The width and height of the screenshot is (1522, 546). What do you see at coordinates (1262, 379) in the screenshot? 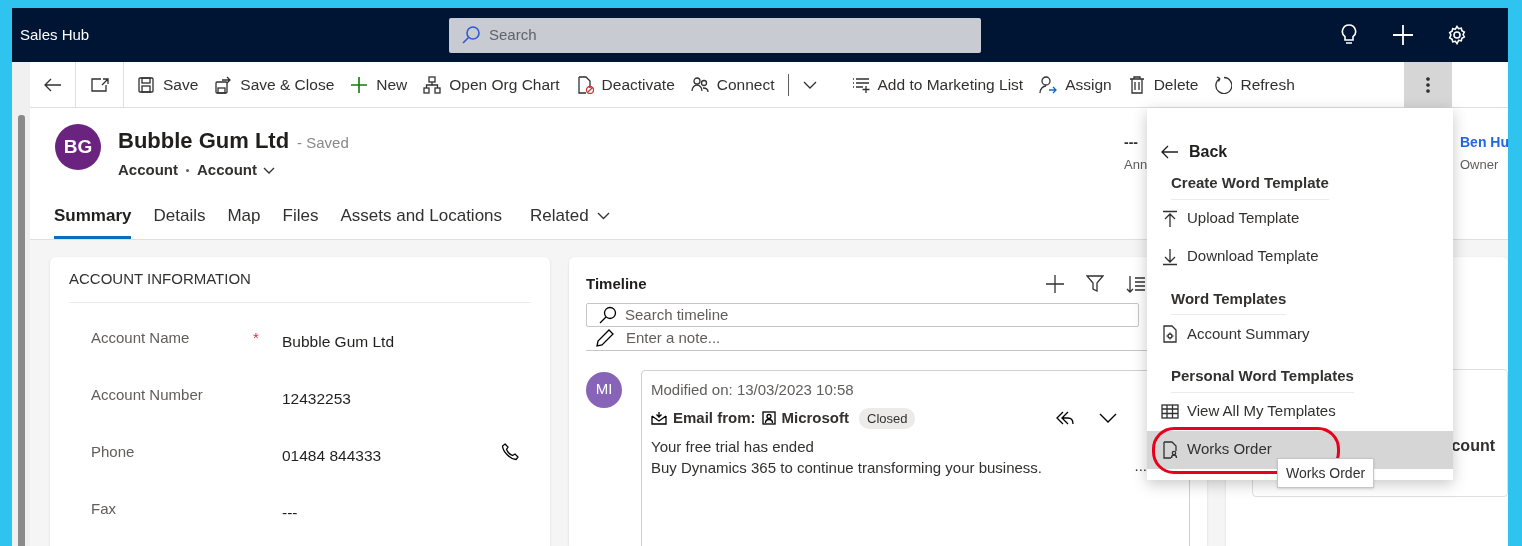
I see `menu-section-header: Personal Word Templates` at bounding box center [1262, 379].